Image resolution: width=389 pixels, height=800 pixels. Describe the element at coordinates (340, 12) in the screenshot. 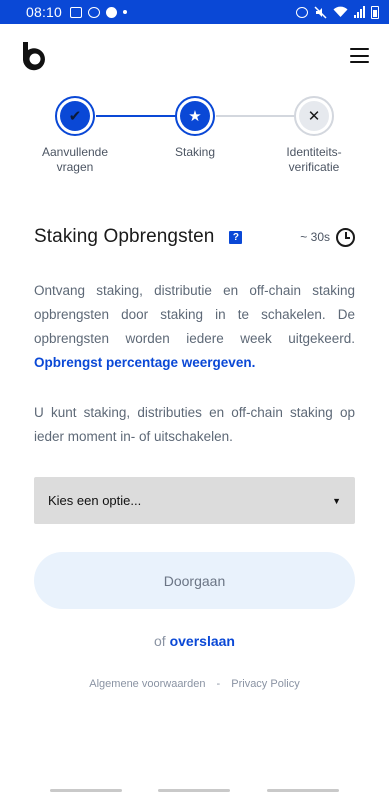

I see `wifi-icon` at that location.